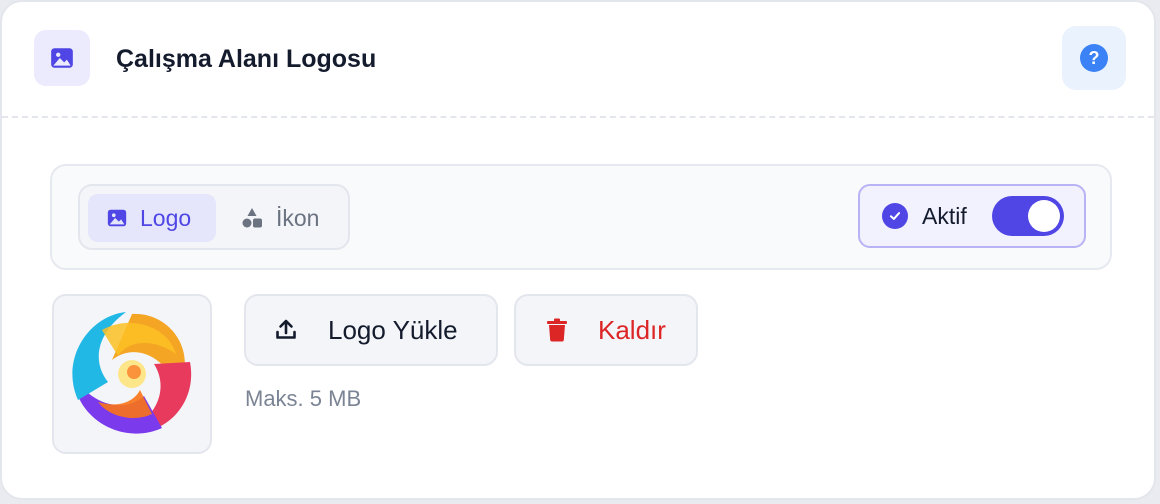  I want to click on check-circle-icon, so click(895, 216).